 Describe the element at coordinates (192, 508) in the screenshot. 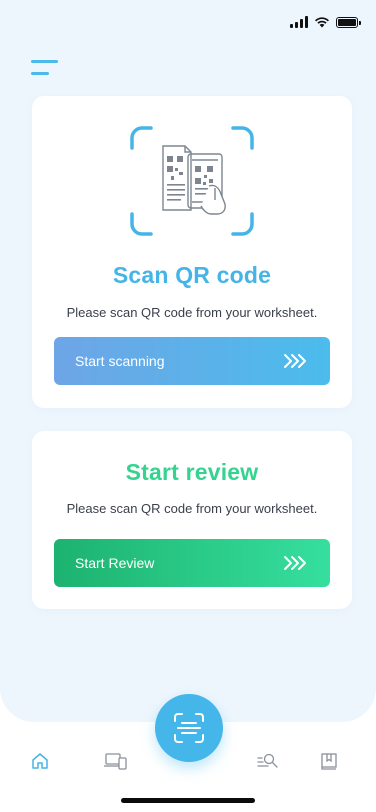

I see `review-card-description: Please scan QR code from your worksheet.` at that location.